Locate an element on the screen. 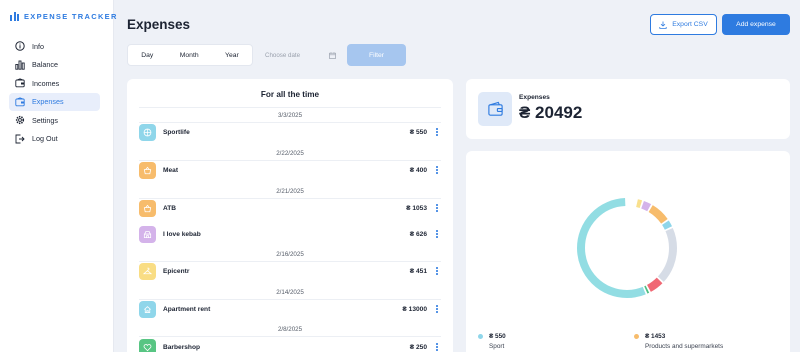 The image size is (800, 352). date-header: 2/22/2025 is located at coordinates (290, 155).